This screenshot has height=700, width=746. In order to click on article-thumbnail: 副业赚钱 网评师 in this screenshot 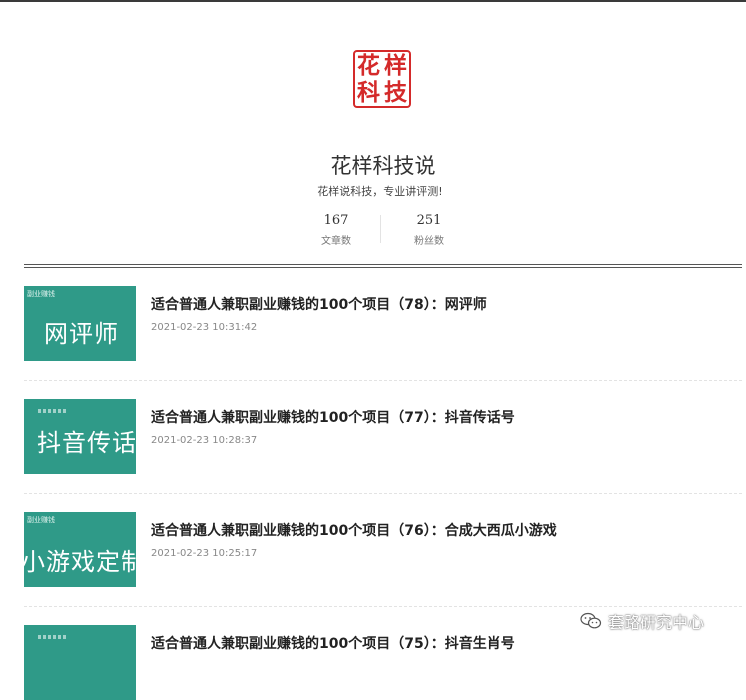, I will do `click(80, 323)`.